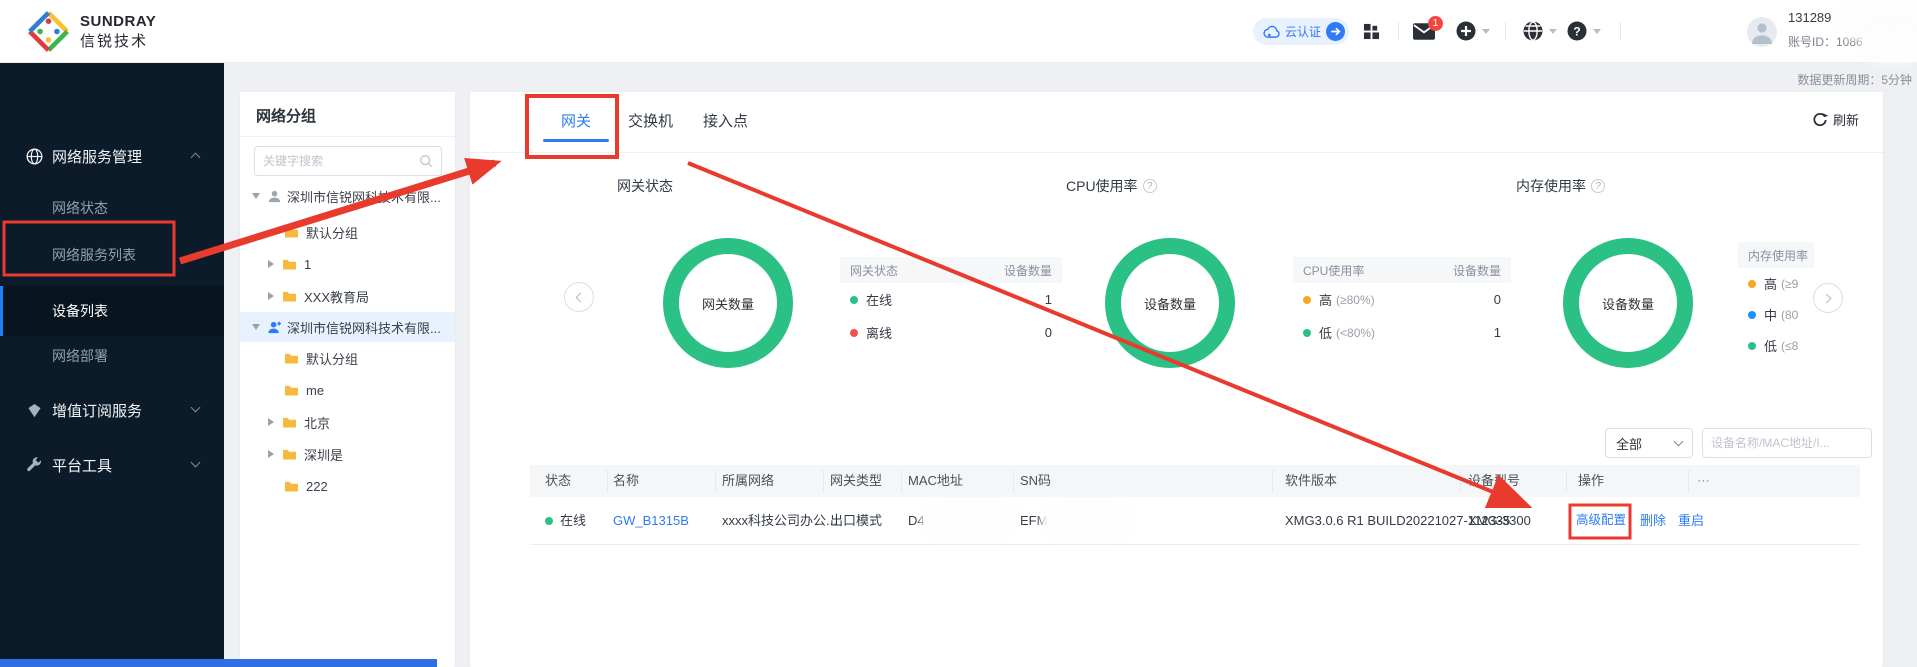  What do you see at coordinates (1336, 31) in the screenshot?
I see `arrow-right-icon` at bounding box center [1336, 31].